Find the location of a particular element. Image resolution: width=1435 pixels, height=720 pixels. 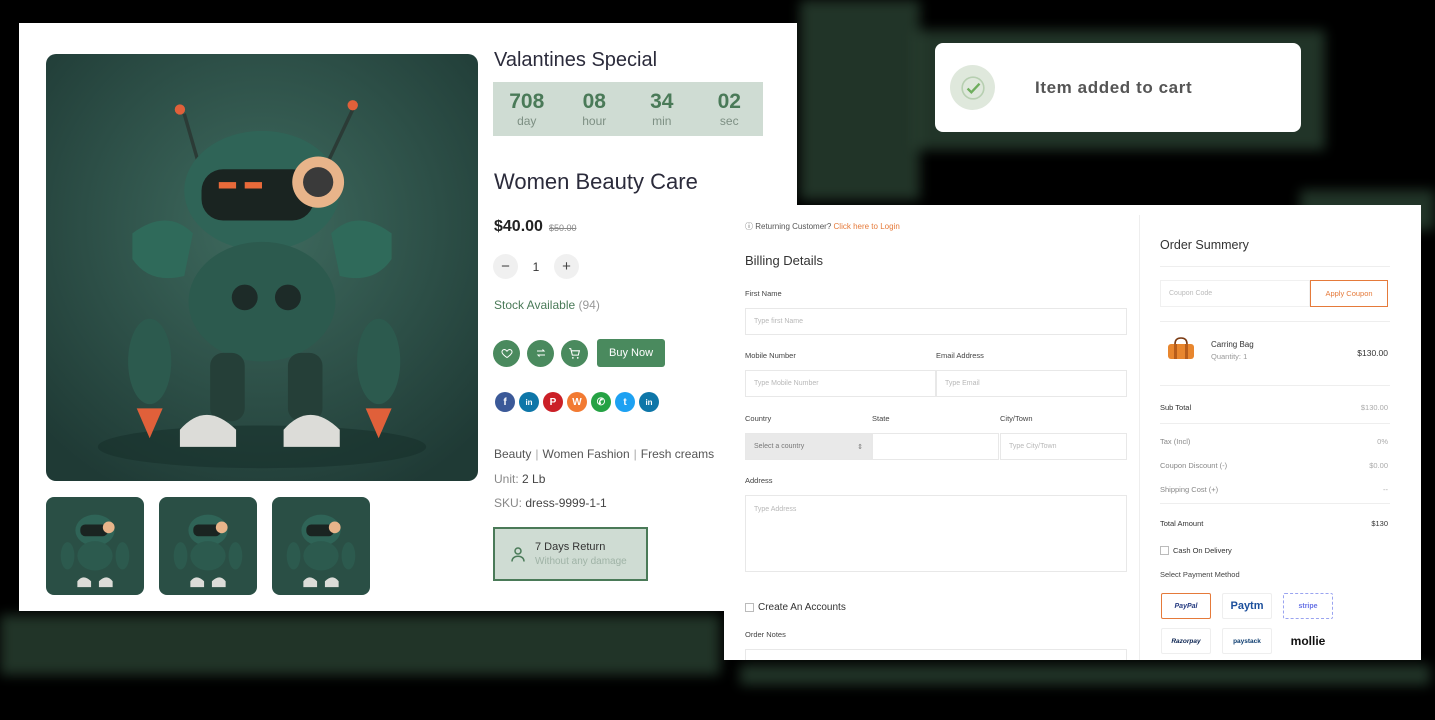

social-share: f in P W ✆ t in is located at coordinates (577, 402).